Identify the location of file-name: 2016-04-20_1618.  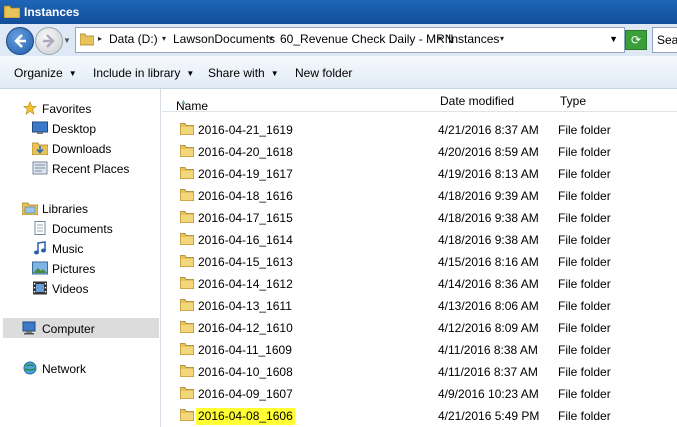
(245, 152).